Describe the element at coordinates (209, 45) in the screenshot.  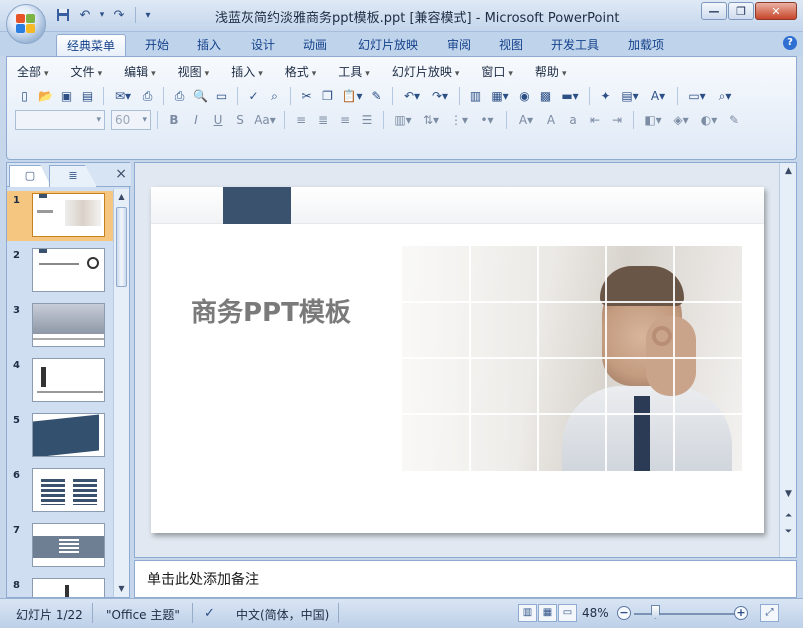
I see `tab-insert: 插入` at that location.